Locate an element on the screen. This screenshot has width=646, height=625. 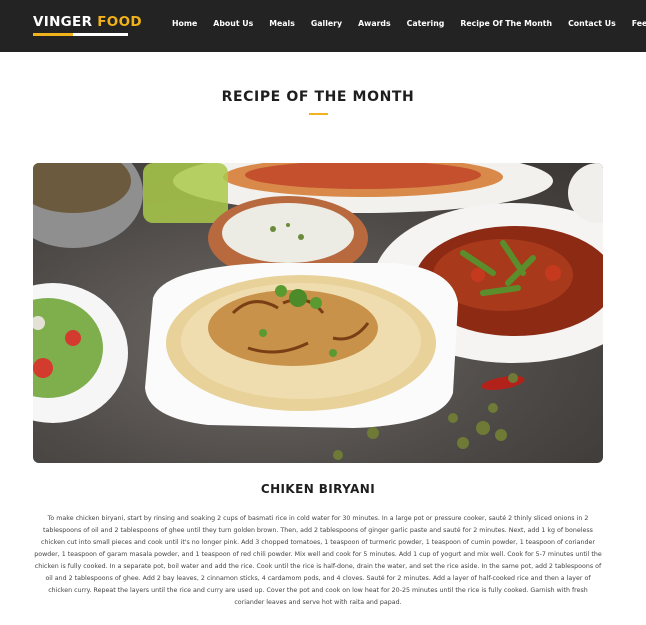
nav-link-awards: Awards is located at coordinates (374, 23).